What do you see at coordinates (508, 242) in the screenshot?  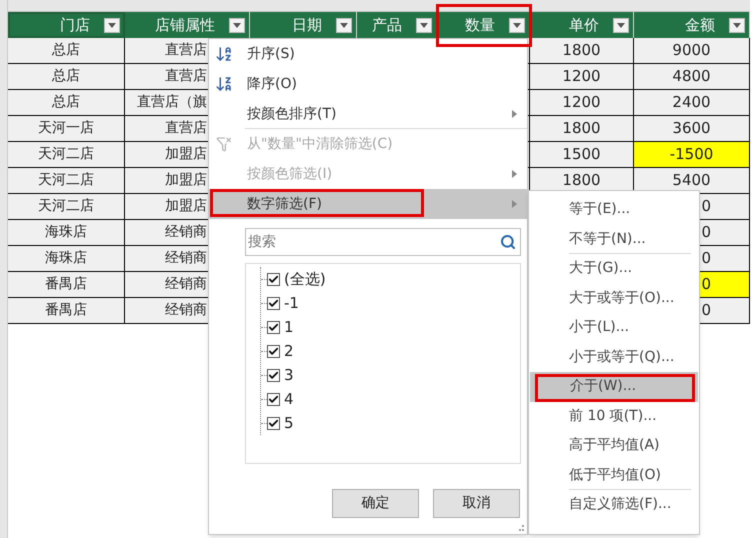 I see `search-icon` at bounding box center [508, 242].